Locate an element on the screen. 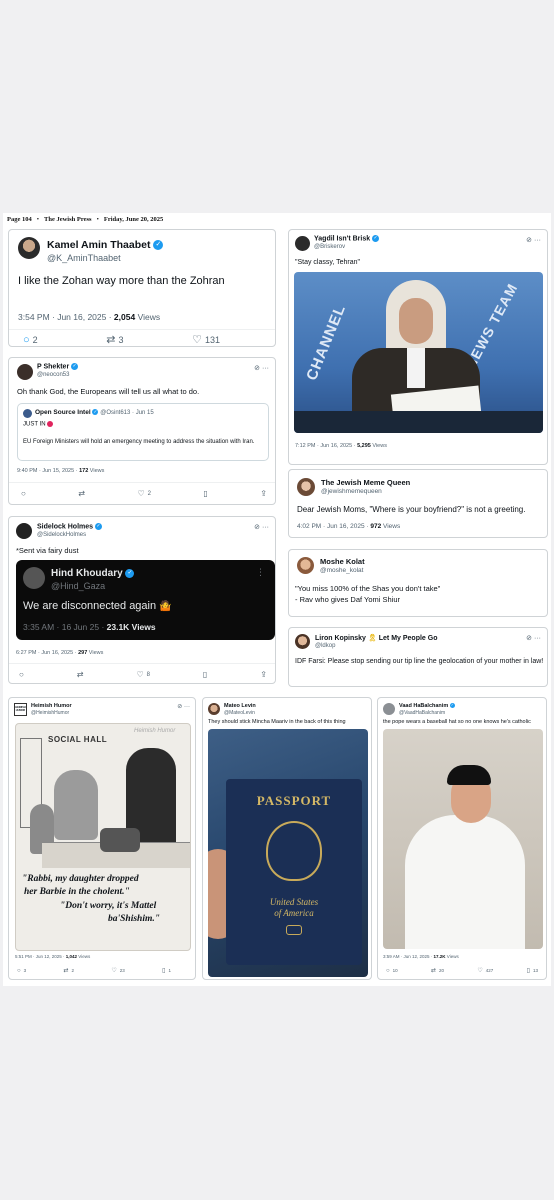  author-name: Heimish Humor is located at coordinates (51, 706).